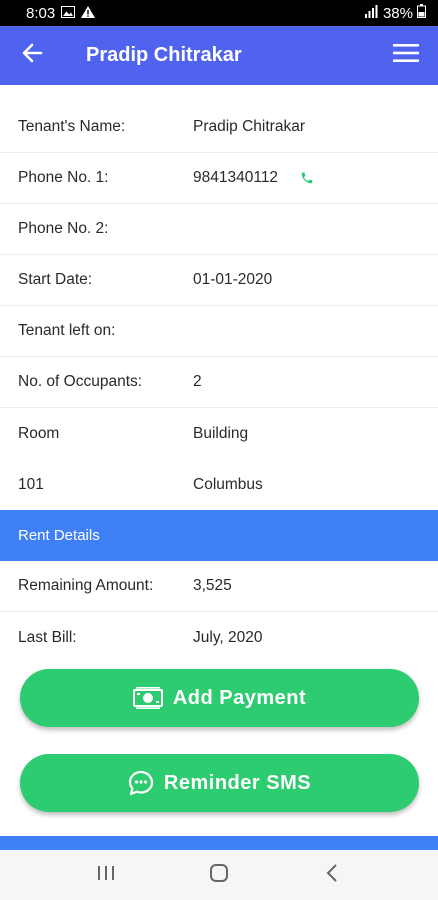 This screenshot has width=438, height=900. I want to click on reminder-sms-label: Reminder SMS, so click(237, 782).